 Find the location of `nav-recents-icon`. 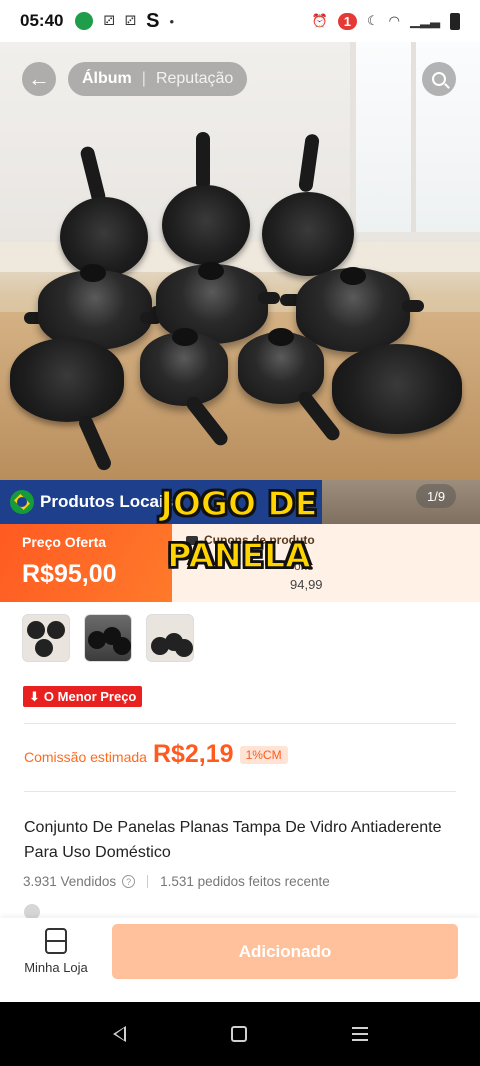

nav-recents-icon is located at coordinates (359, 1034).